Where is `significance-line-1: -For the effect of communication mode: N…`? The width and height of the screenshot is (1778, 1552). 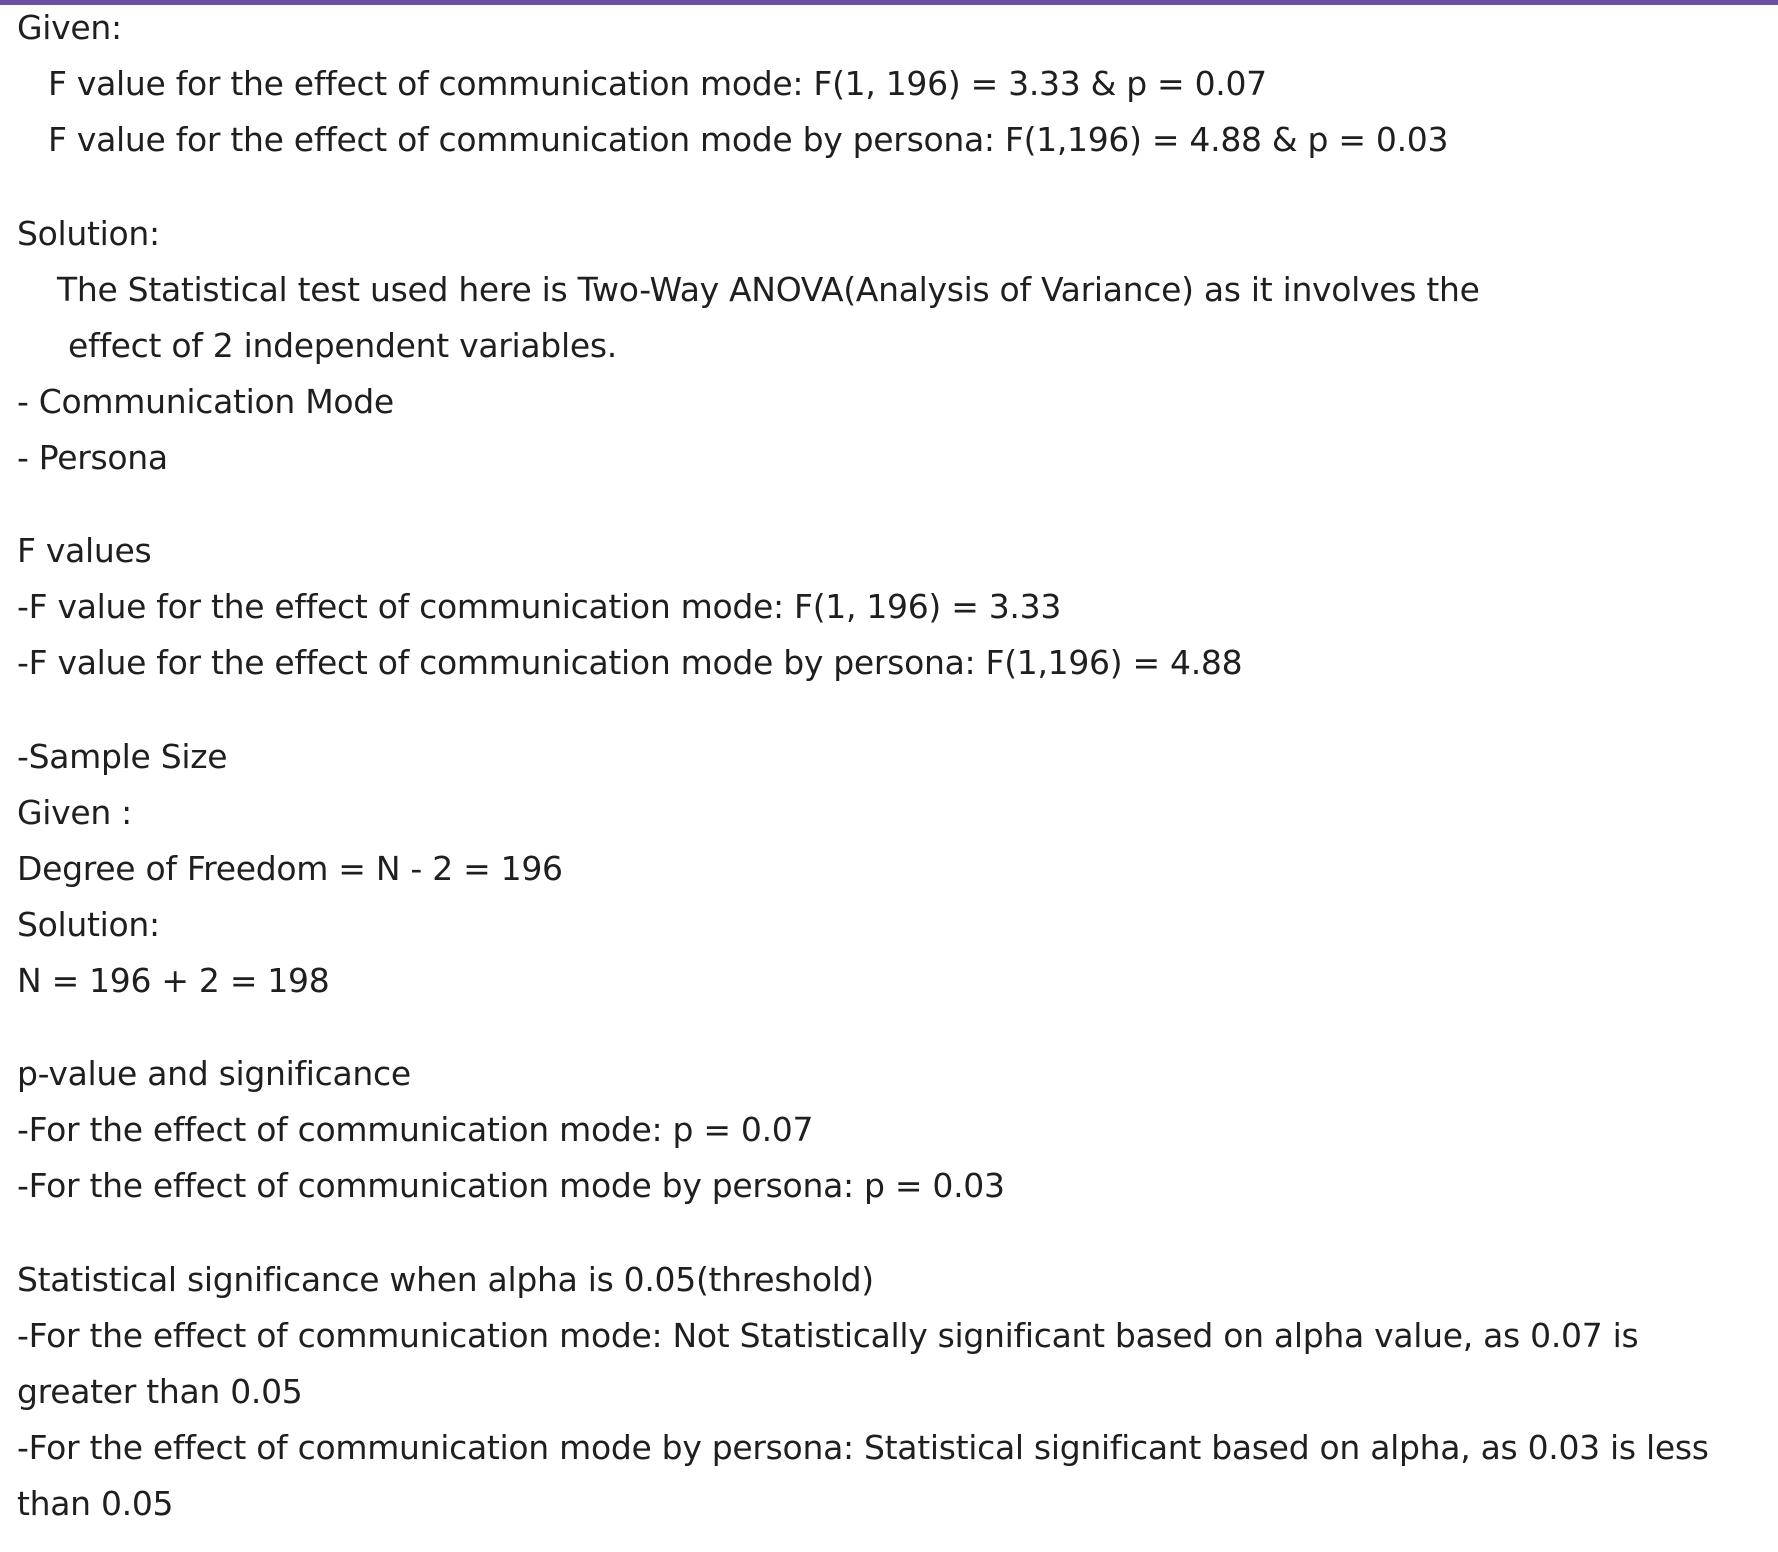 significance-line-1: -For the effect of communication mode: N… is located at coordinates (828, 1335).